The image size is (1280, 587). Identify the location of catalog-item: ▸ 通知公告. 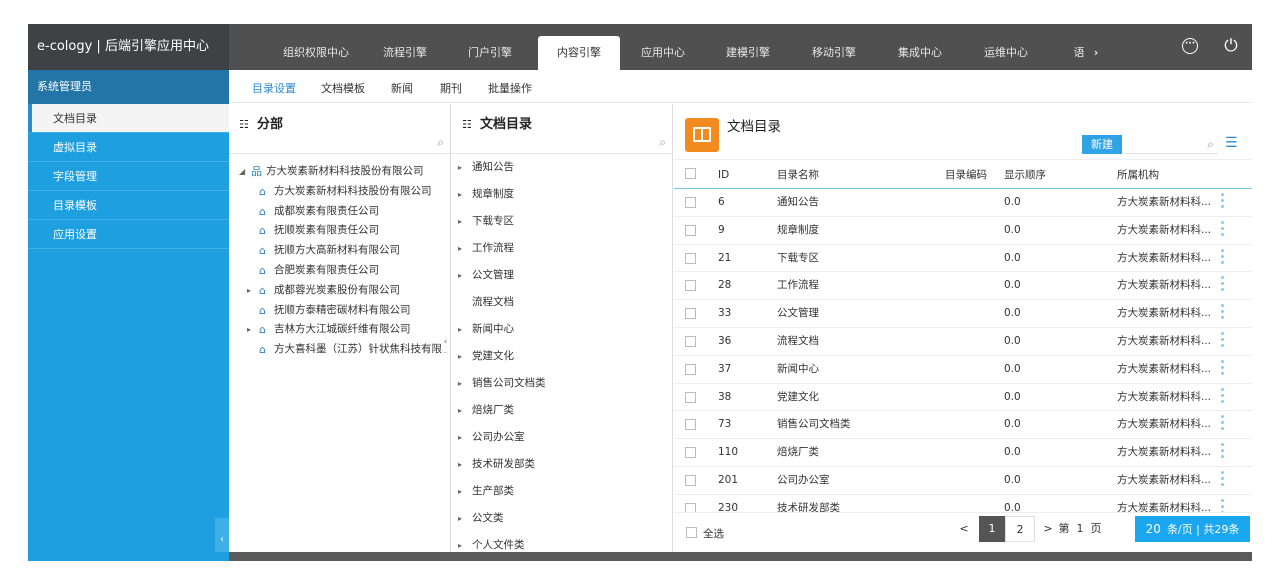
(562, 167).